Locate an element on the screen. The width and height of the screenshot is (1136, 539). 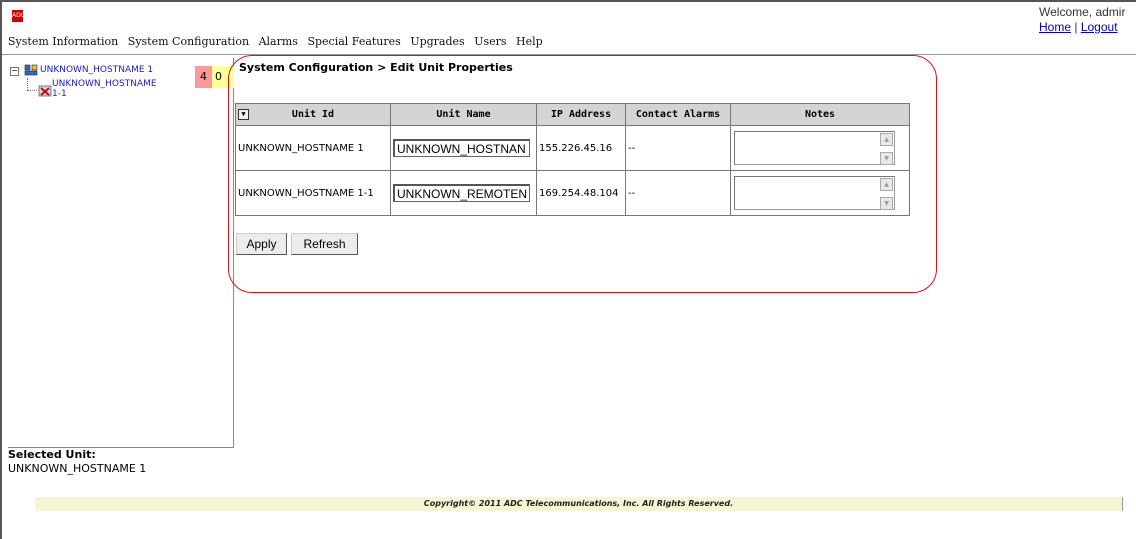
menu-special-features: Special Features is located at coordinates (353, 41).